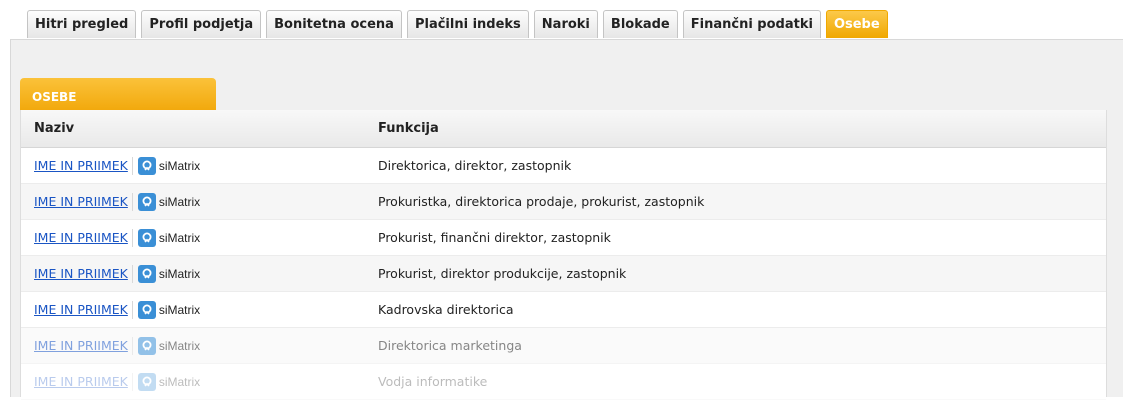 This screenshot has width=1123, height=400. I want to click on tab-blokade: Blokade, so click(640, 24).